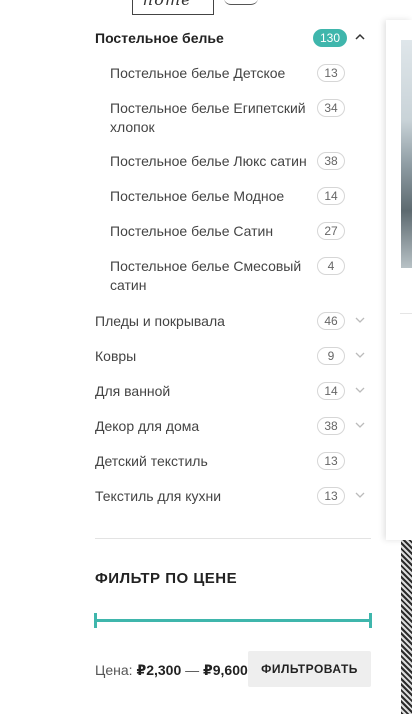 The width and height of the screenshot is (412, 714). Describe the element at coordinates (233, 538) in the screenshot. I see `section-divider` at that location.